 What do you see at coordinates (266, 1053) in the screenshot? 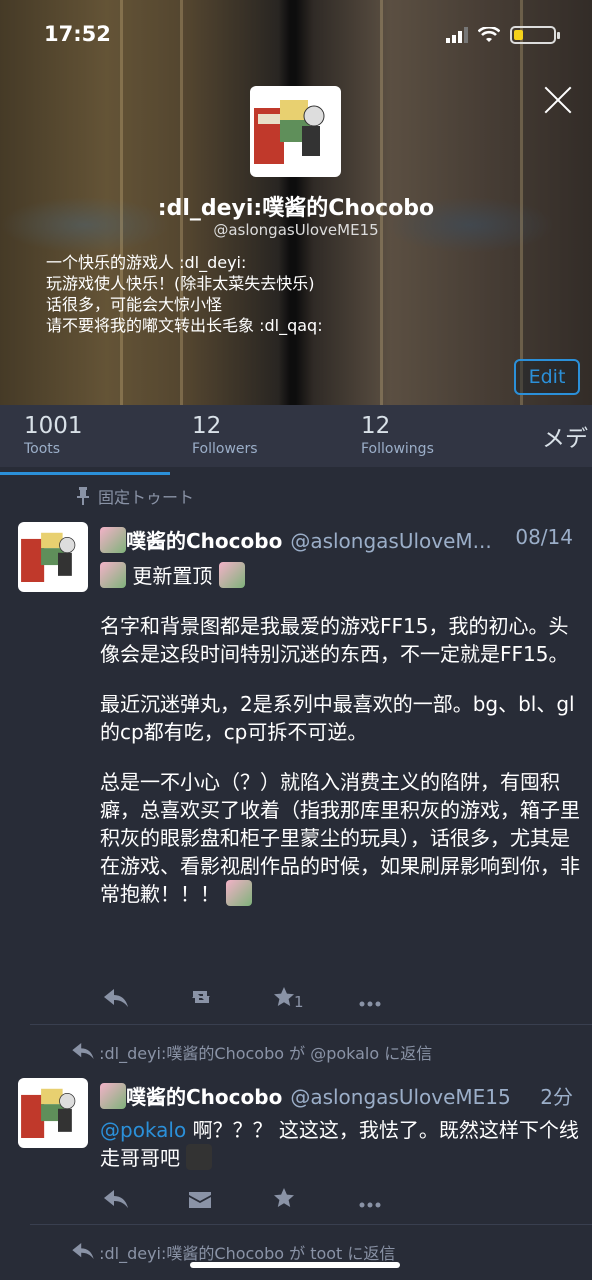
I see `reply-indicator-text: :dl_deyi:噗酱的Chocobo が @pokalo に返信` at bounding box center [266, 1053].